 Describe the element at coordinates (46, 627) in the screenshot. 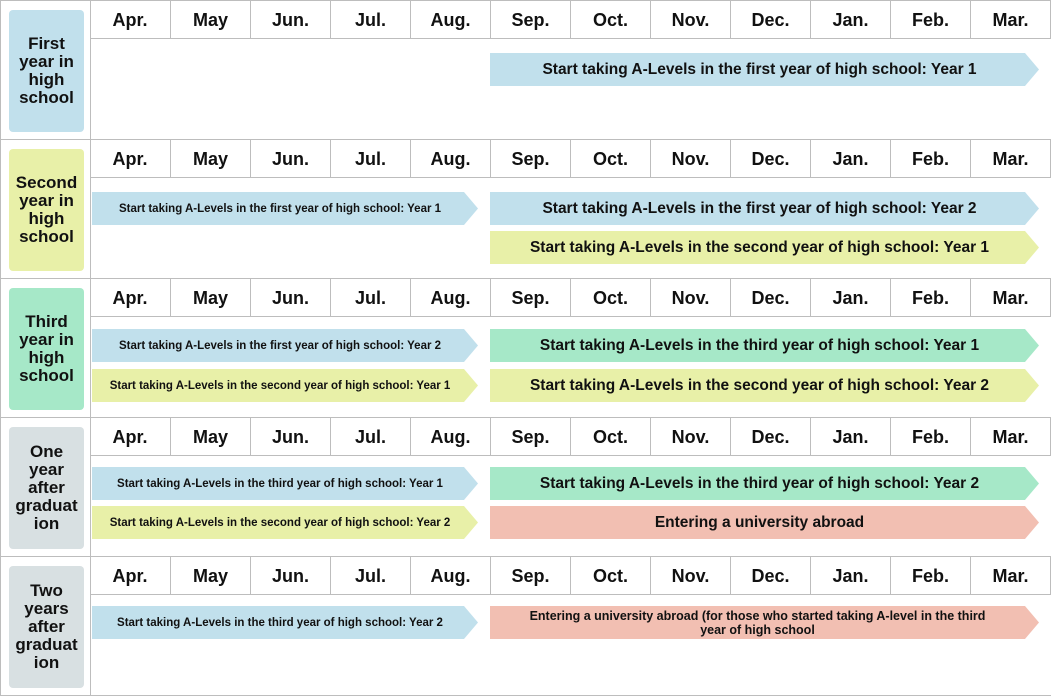

I see `row-label: Two years after graduat ion` at that location.